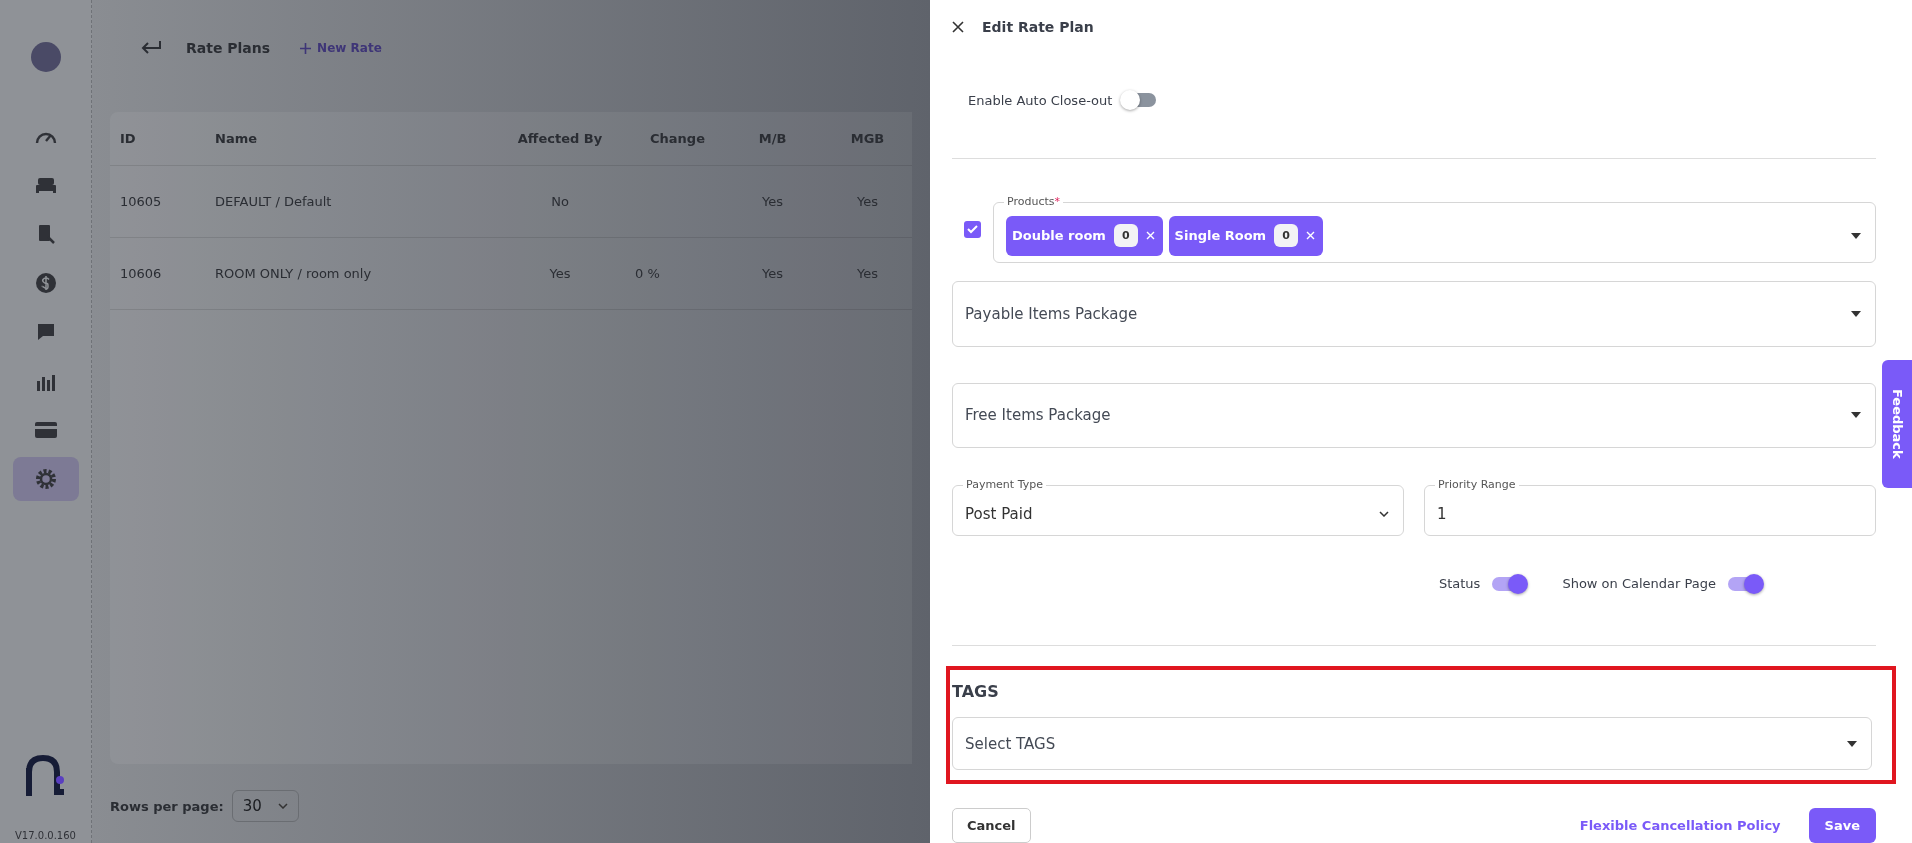 The width and height of the screenshot is (1912, 843). Describe the element at coordinates (1680, 825) in the screenshot. I see `cancellation-policy-link: Flexible Cancellation Policy` at that location.